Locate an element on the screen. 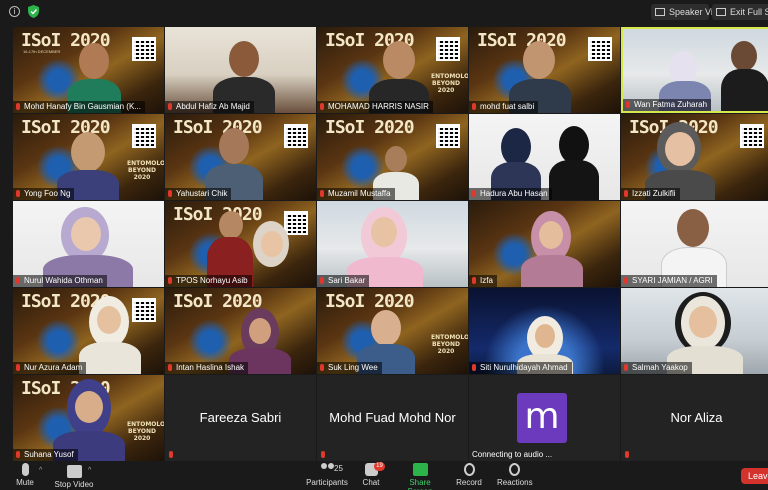 The image size is (768, 490). speaker-view-button: Speaker View is located at coordinates (687, 12).